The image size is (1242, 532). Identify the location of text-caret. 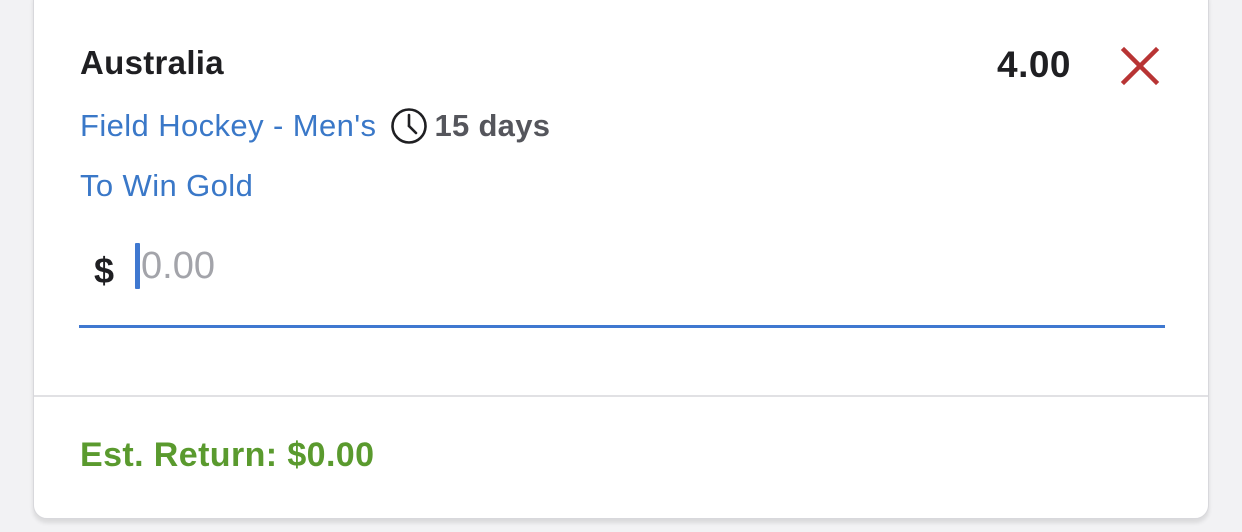
(137, 266).